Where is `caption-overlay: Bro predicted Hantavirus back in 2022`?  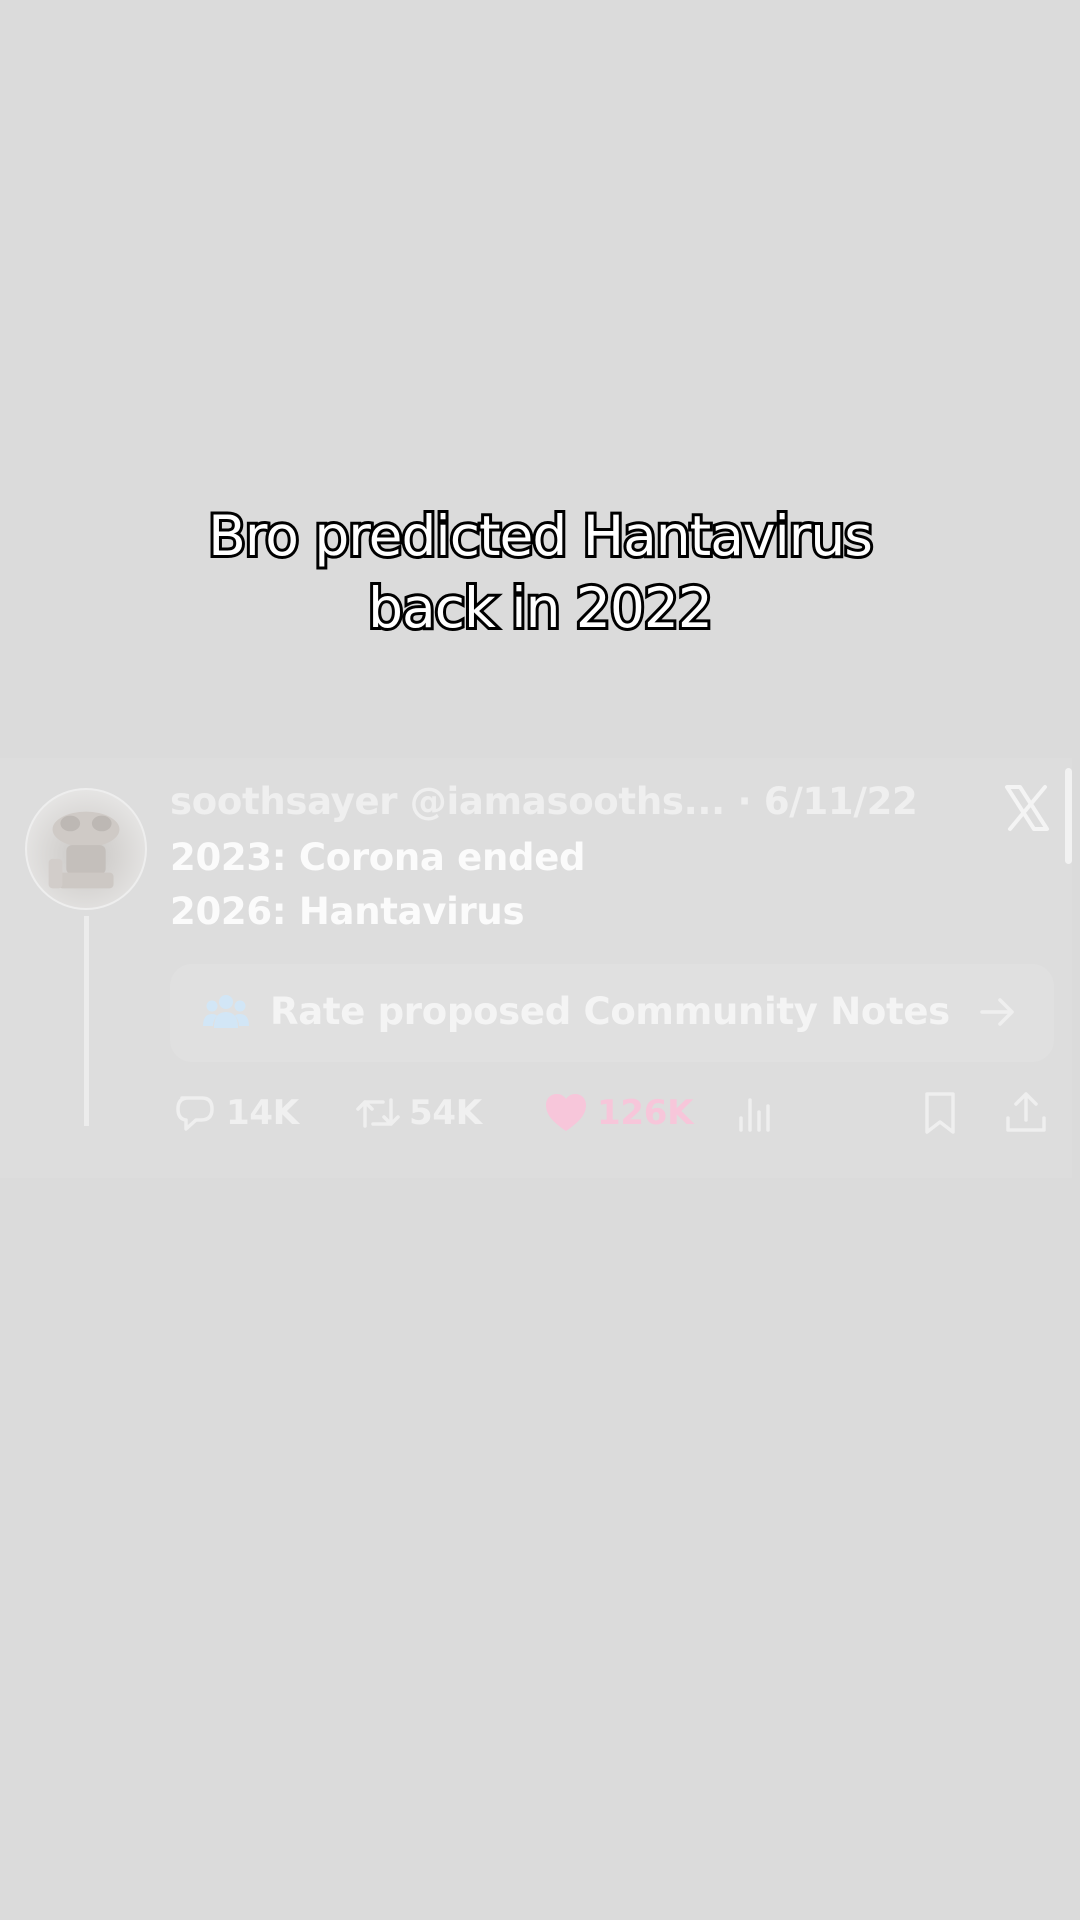
caption-overlay: Bro predicted Hantavirus back in 2022 is located at coordinates (540, 572).